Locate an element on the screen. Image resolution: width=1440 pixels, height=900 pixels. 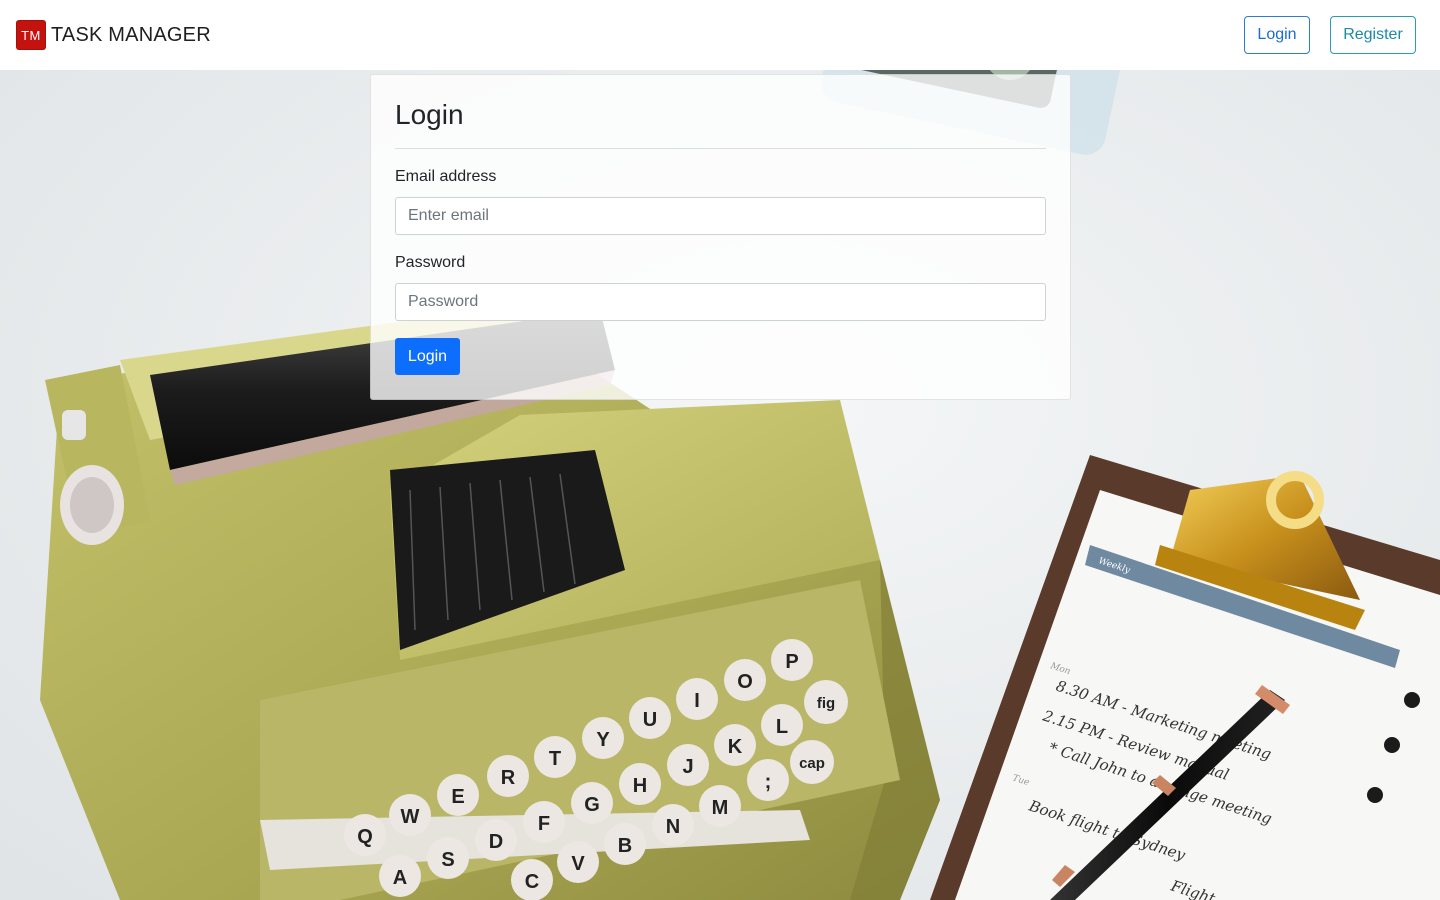
svg-text: R is located at coordinates (508, 778).